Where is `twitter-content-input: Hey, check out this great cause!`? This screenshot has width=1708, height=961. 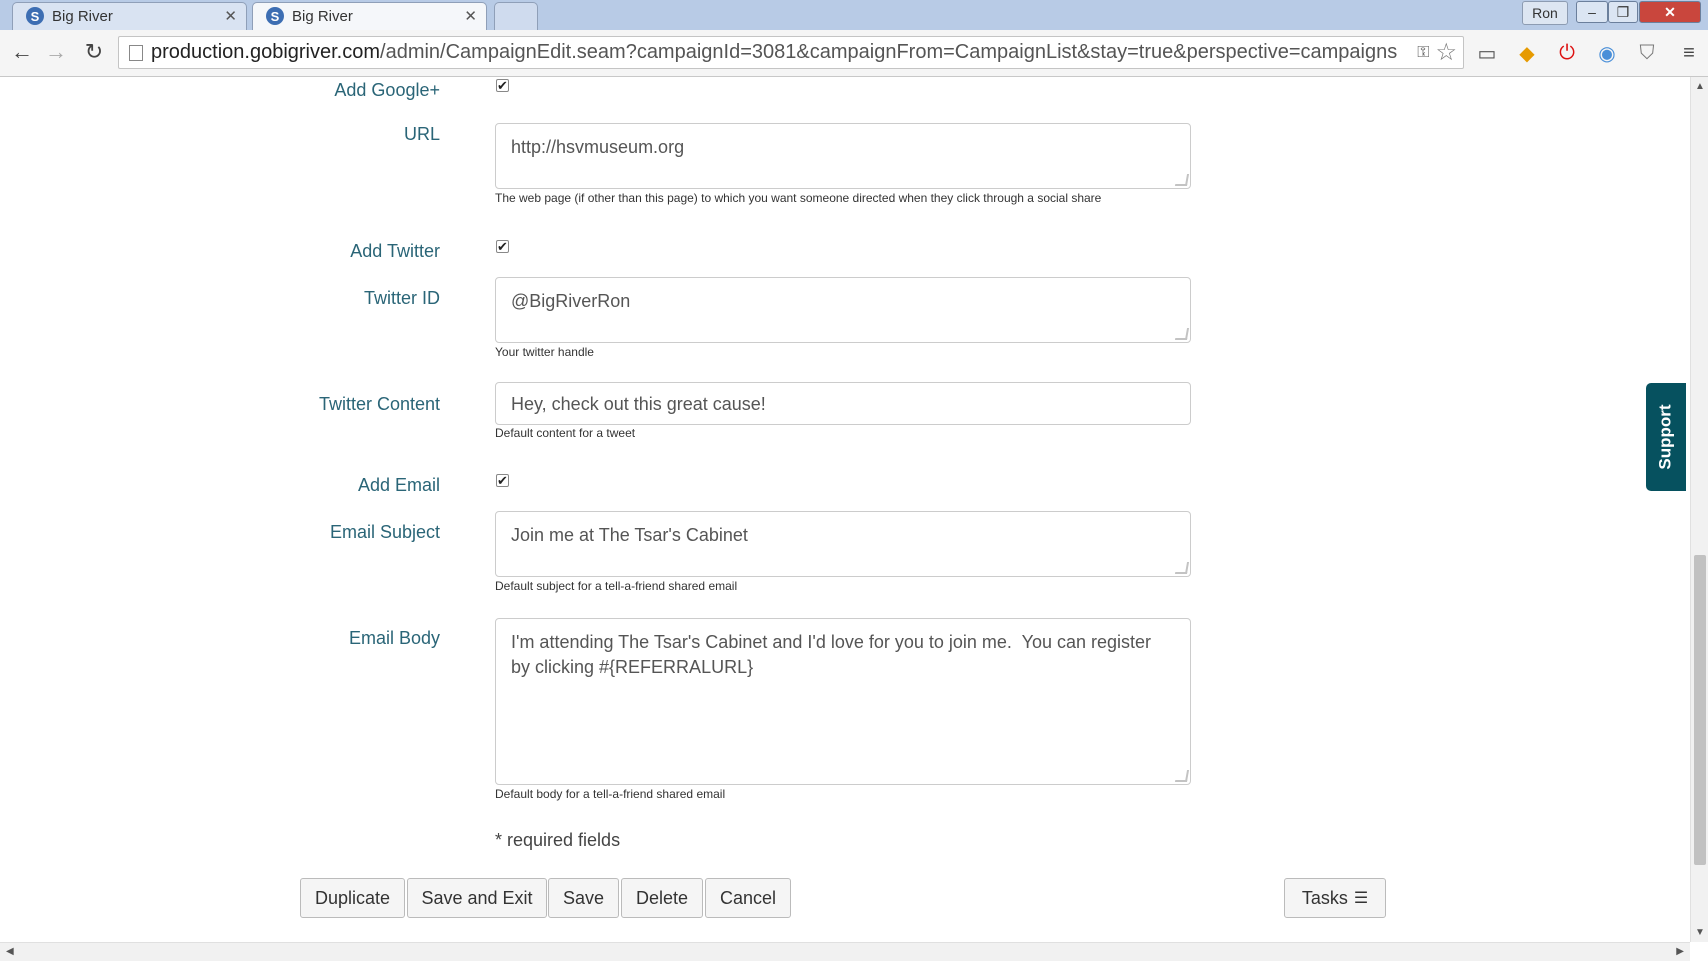 twitter-content-input: Hey, check out this great cause! is located at coordinates (843, 403).